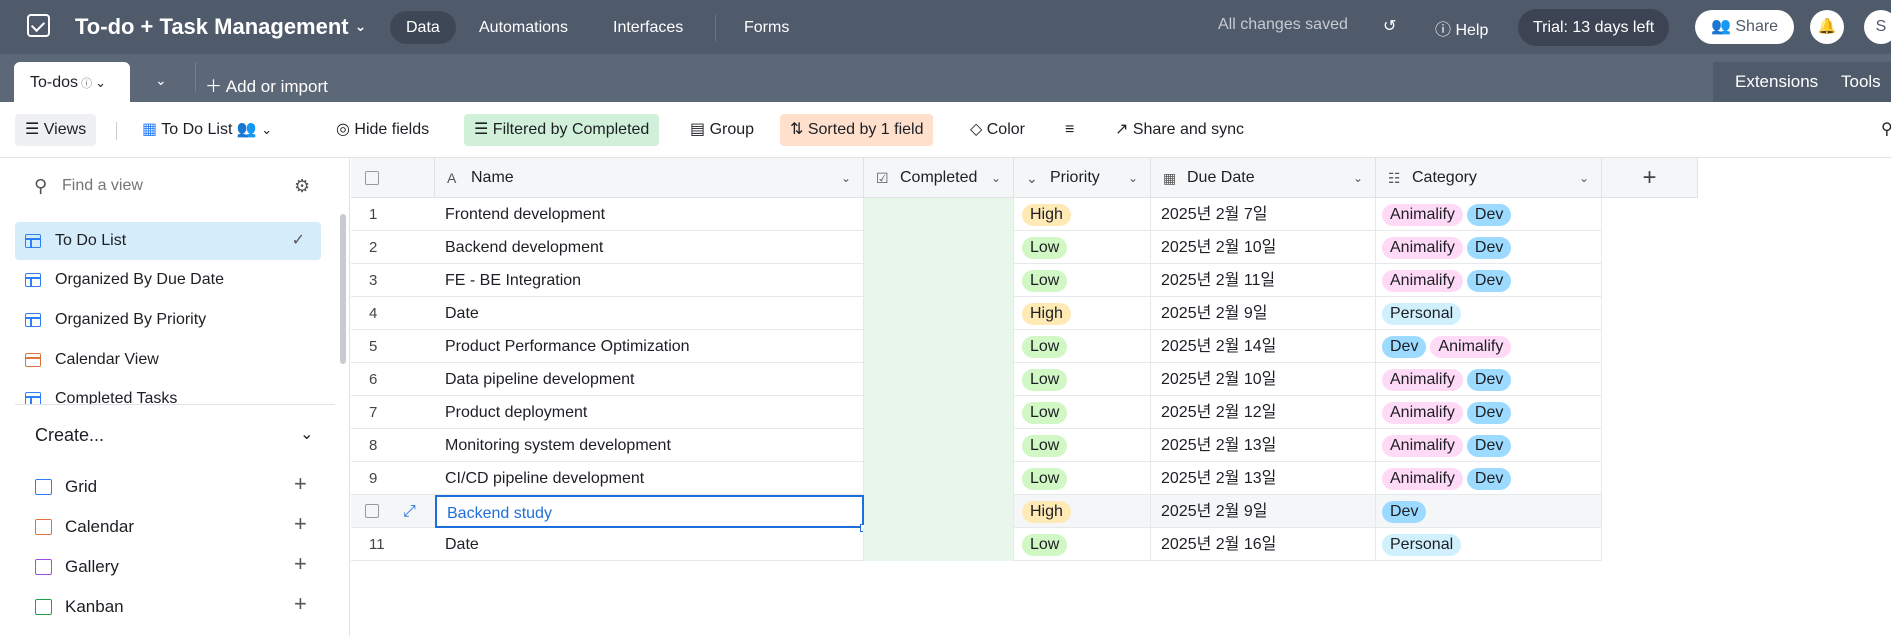 This screenshot has width=1891, height=636. Describe the element at coordinates (382, 130) in the screenshot. I see `hide-fields-button: ◎ Hide fields` at that location.